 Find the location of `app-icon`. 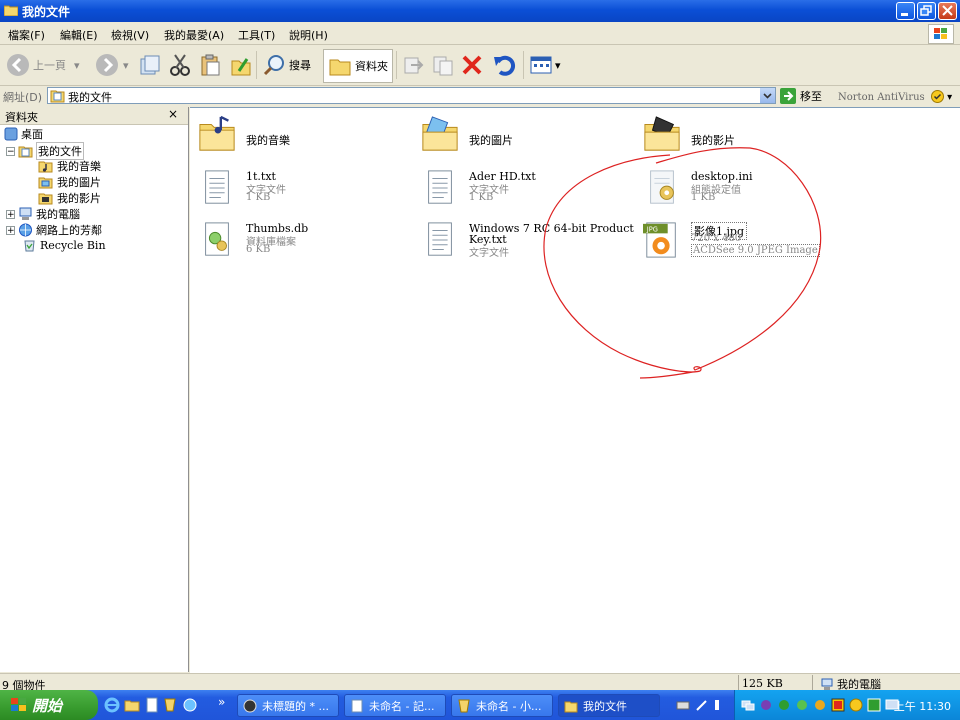

app-icon is located at coordinates (250, 705).